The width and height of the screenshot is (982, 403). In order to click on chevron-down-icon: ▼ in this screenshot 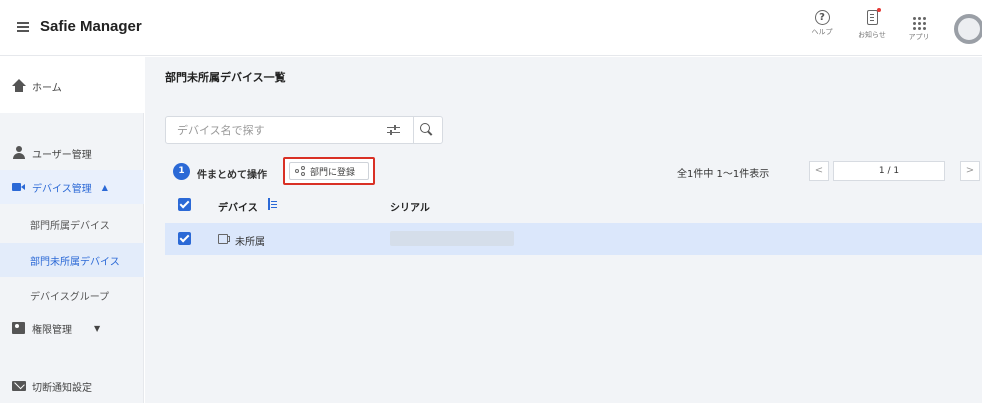, I will do `click(97, 328)`.